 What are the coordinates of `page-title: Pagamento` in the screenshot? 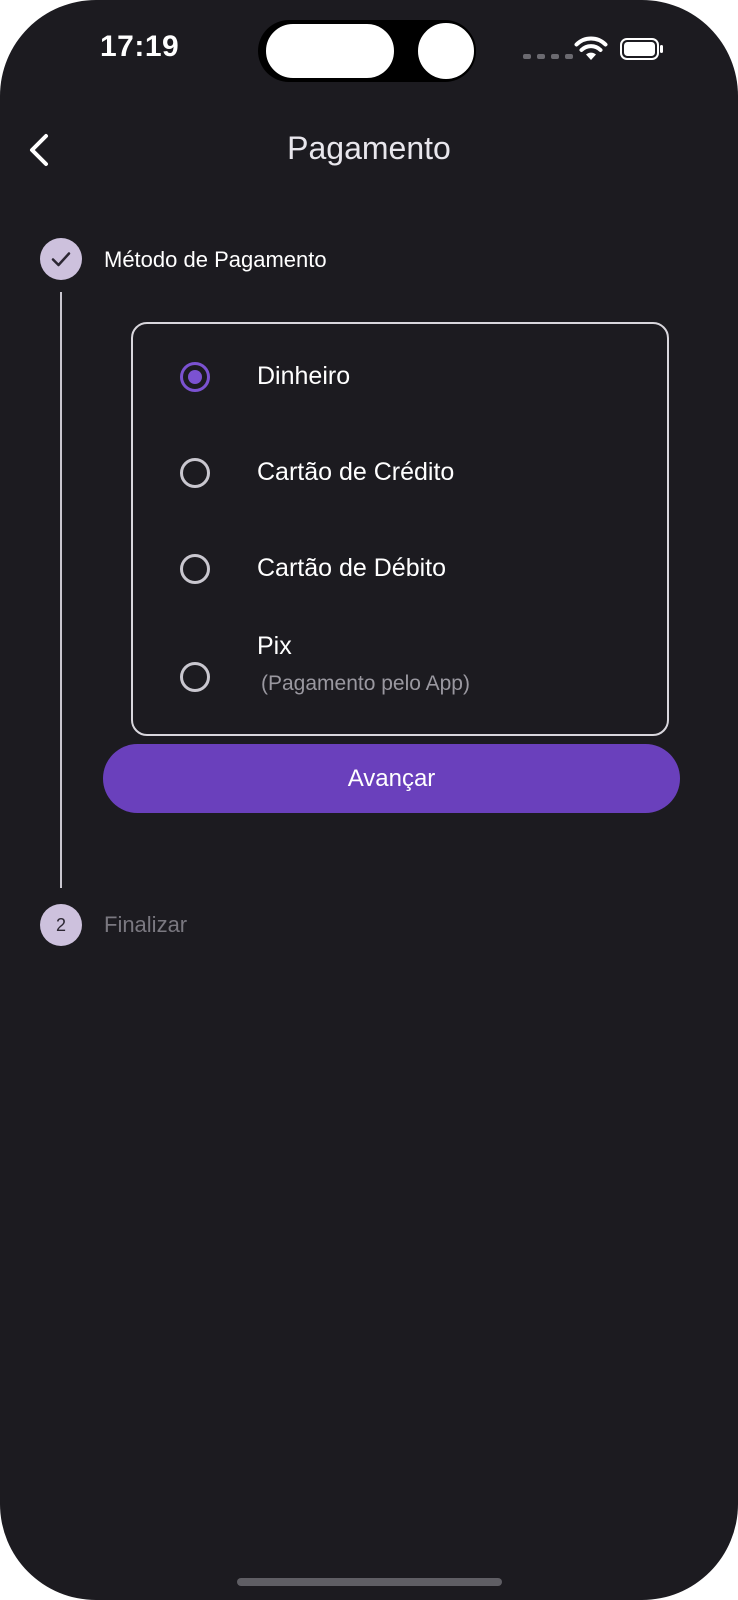 It's located at (369, 148).